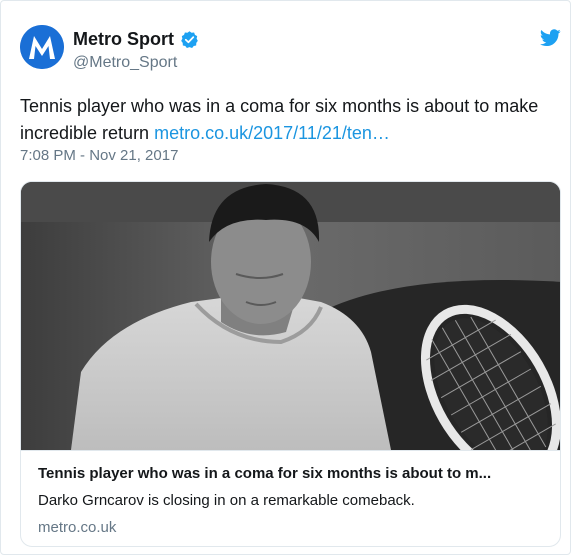 This screenshot has height=555, width=571. What do you see at coordinates (550, 38) in the screenshot?
I see `twitter-bird-icon` at bounding box center [550, 38].